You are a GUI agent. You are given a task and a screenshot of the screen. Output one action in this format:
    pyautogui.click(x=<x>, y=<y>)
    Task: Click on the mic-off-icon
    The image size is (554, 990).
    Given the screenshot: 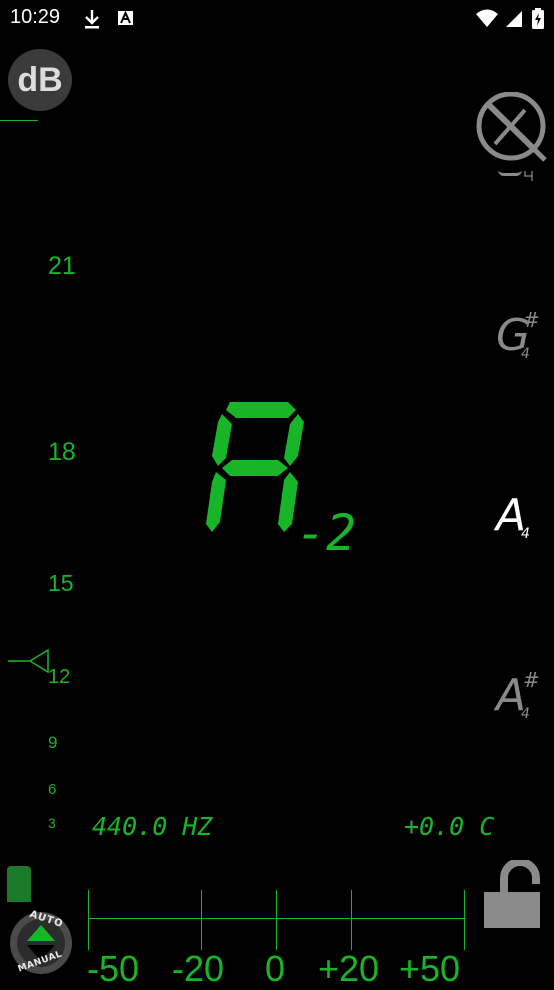 What is the action you would take?
    pyautogui.click(x=512, y=128)
    